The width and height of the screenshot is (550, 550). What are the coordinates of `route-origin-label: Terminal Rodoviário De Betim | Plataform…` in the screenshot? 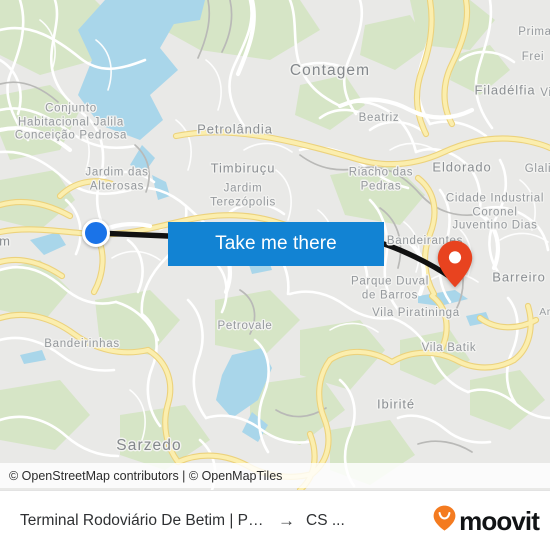 It's located at (142, 520).